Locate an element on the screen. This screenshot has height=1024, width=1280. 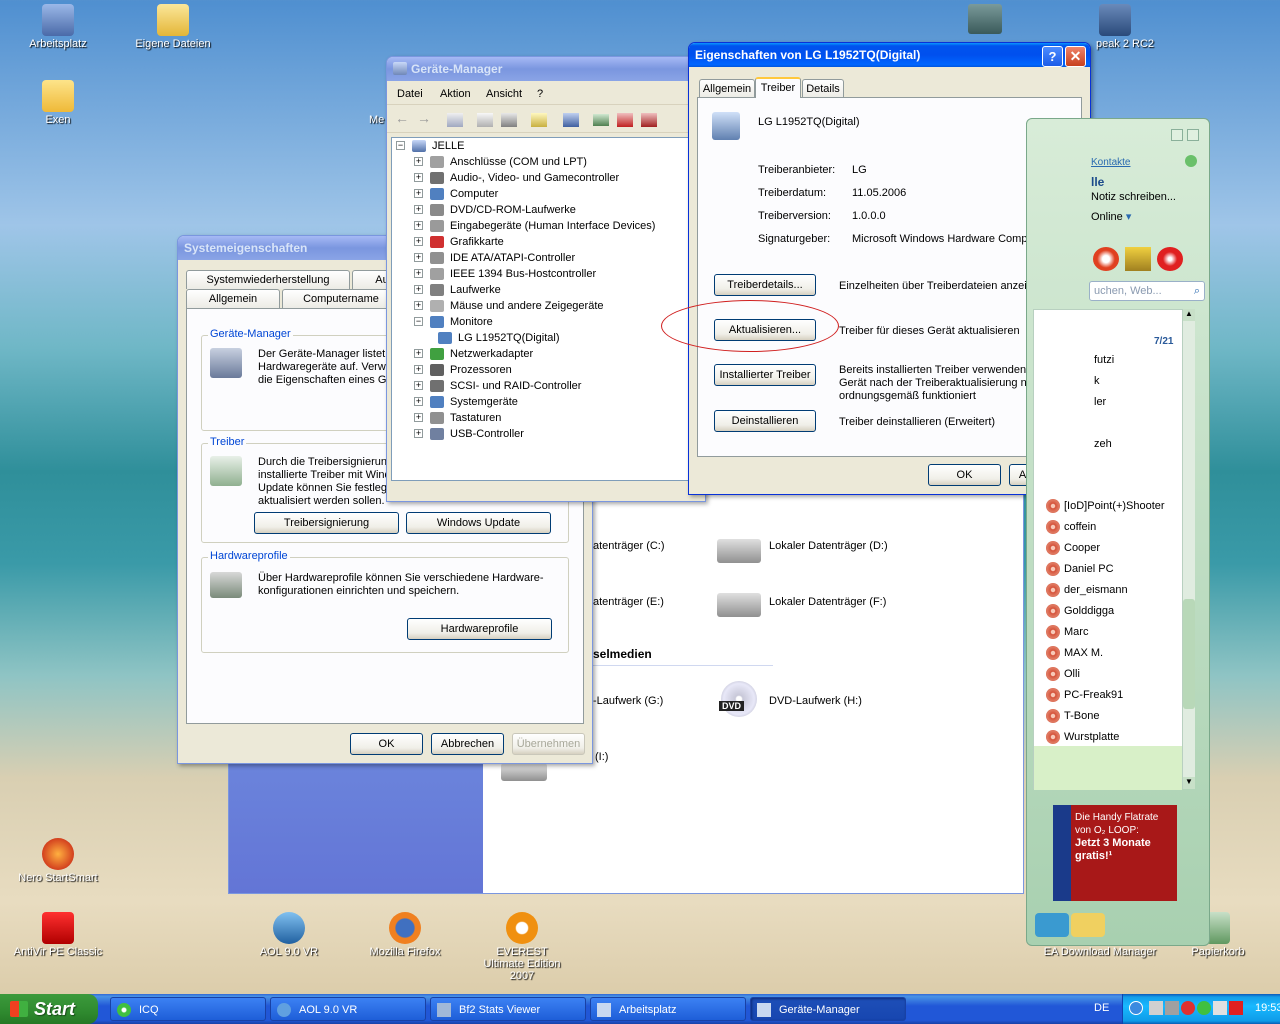
contact-list-item: Wurstplatte is located at coordinates (1082, 737).